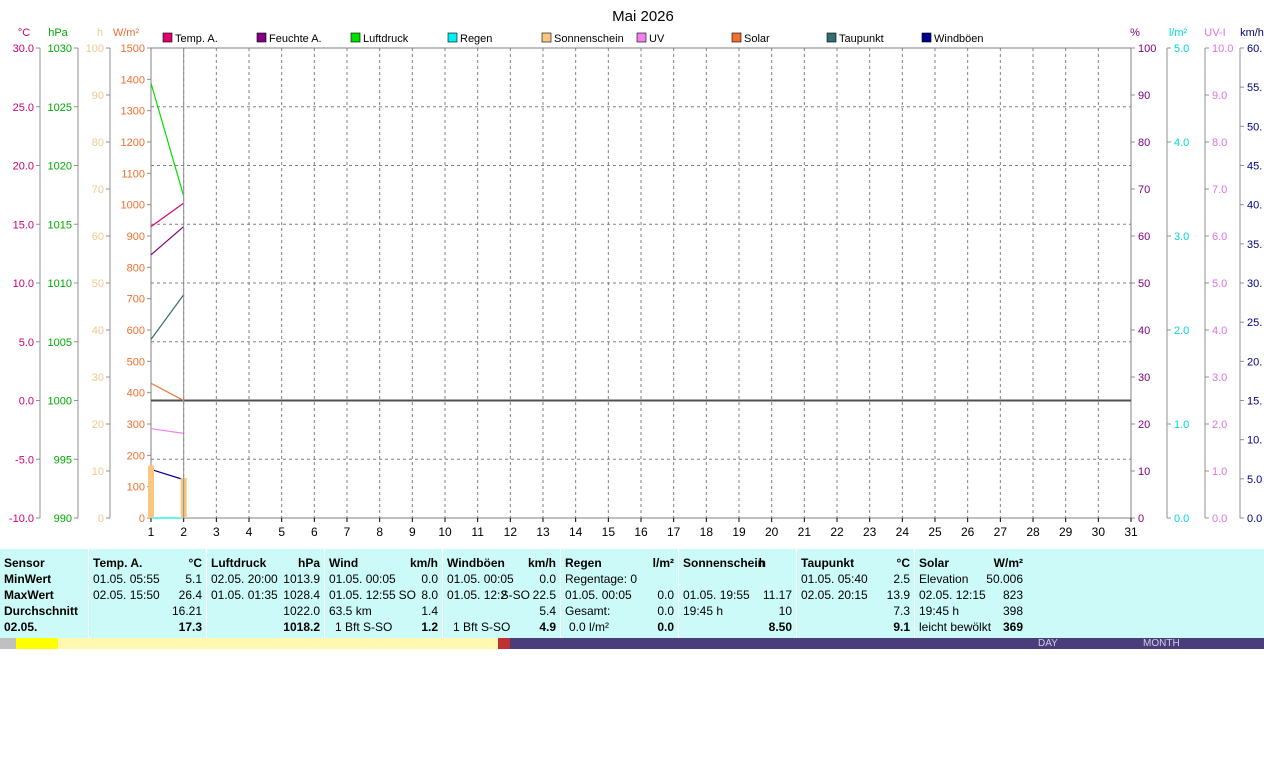  What do you see at coordinates (362, 579) in the screenshot?
I see `wind-min-date: 01.05. 00:05` at bounding box center [362, 579].